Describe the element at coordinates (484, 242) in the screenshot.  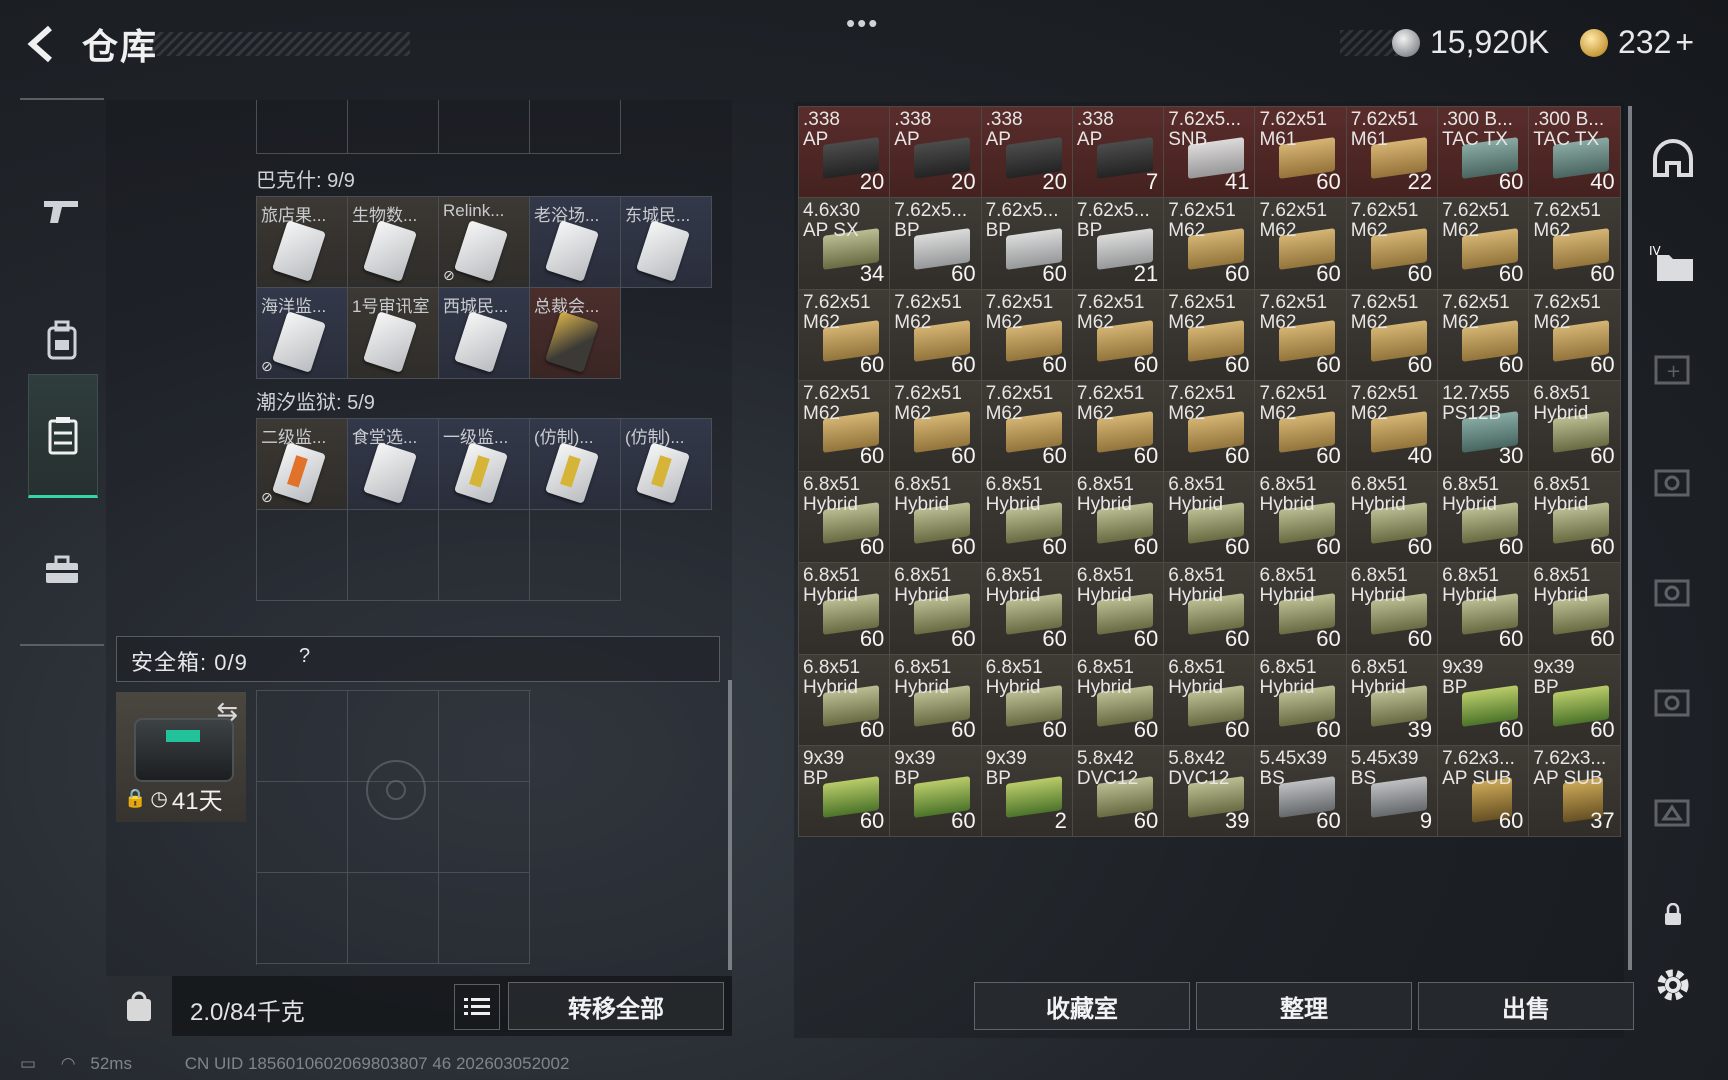
I see `keycard-slot: Relink... ⊘` at that location.